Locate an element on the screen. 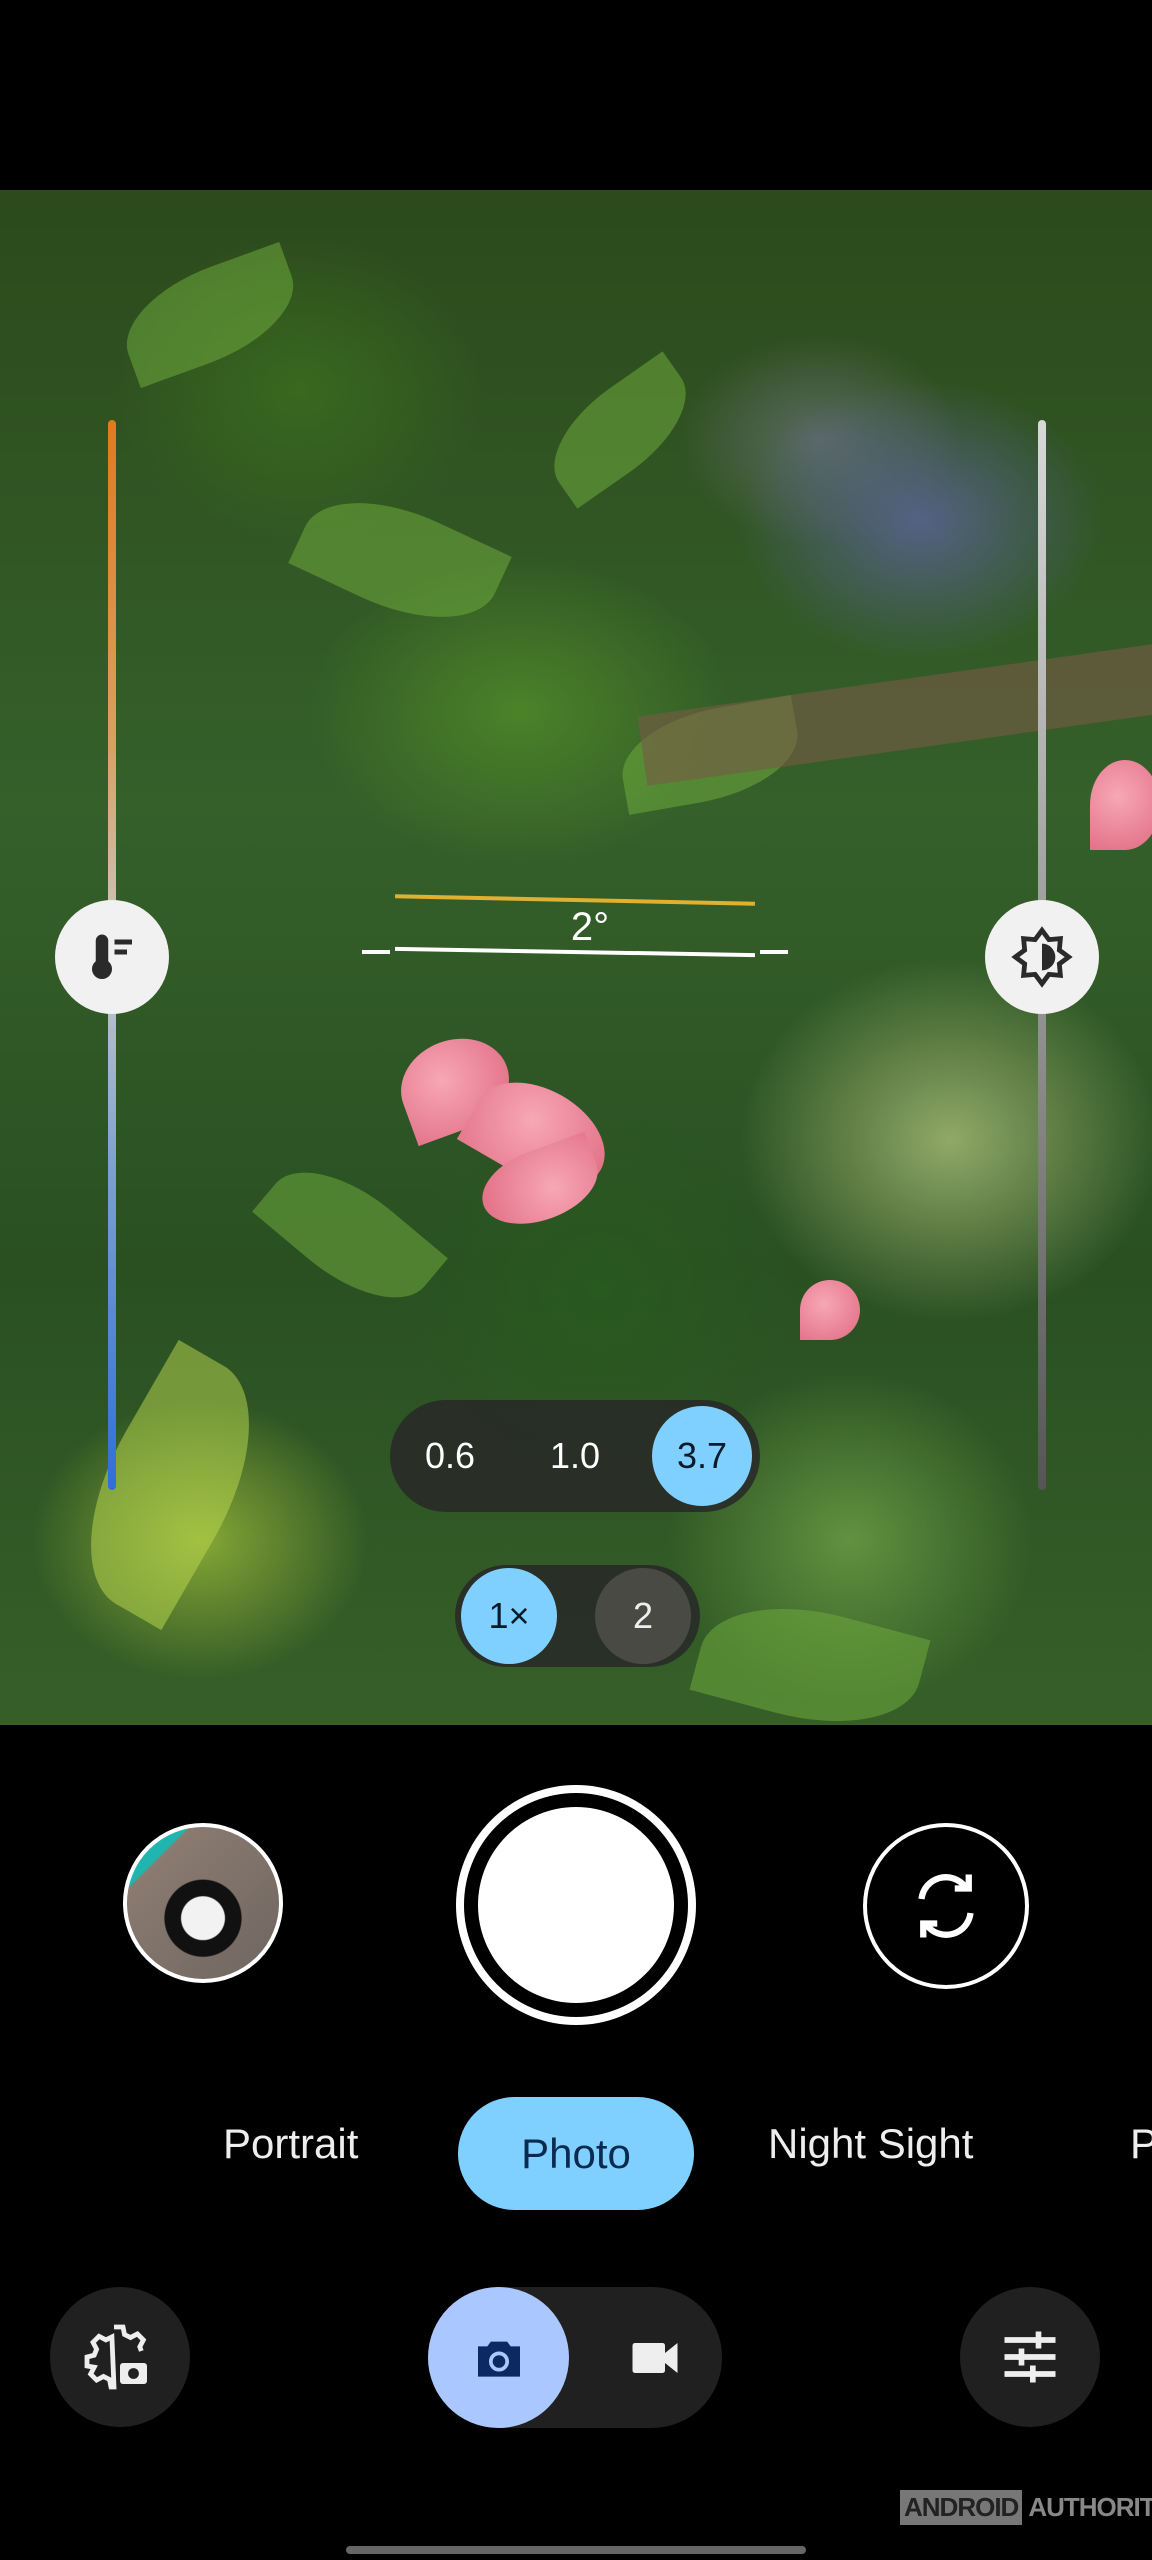  watermark-part1: ANDROID is located at coordinates (961, 2507).